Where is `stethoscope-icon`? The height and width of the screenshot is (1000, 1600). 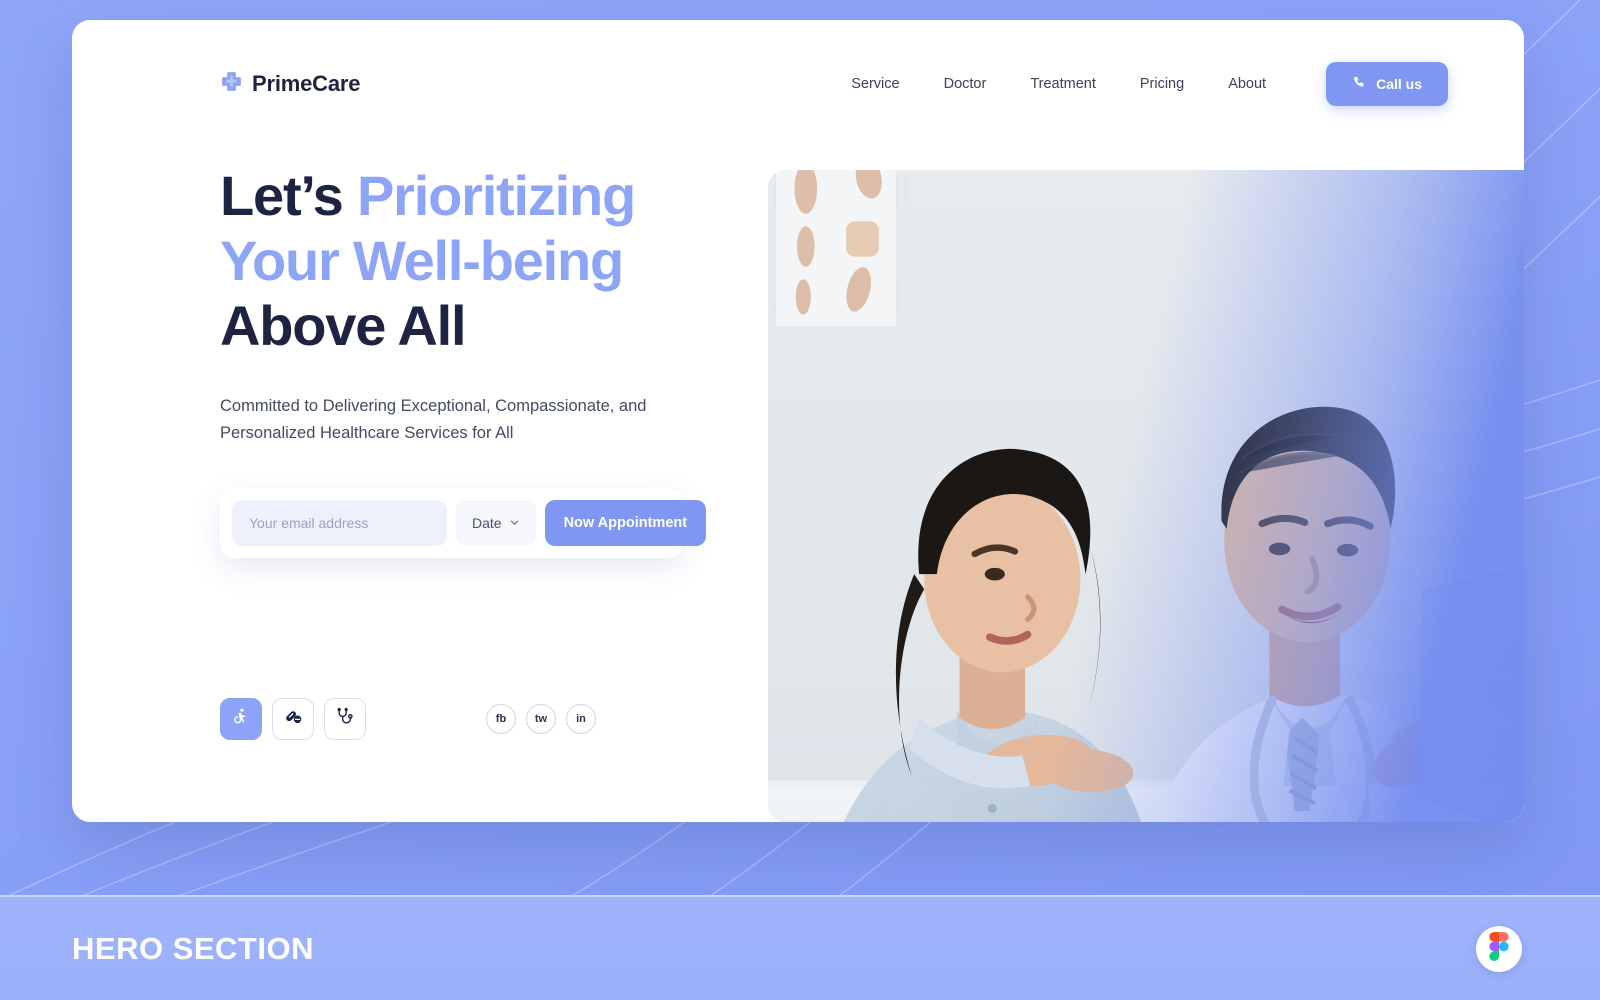 stethoscope-icon is located at coordinates (345, 719).